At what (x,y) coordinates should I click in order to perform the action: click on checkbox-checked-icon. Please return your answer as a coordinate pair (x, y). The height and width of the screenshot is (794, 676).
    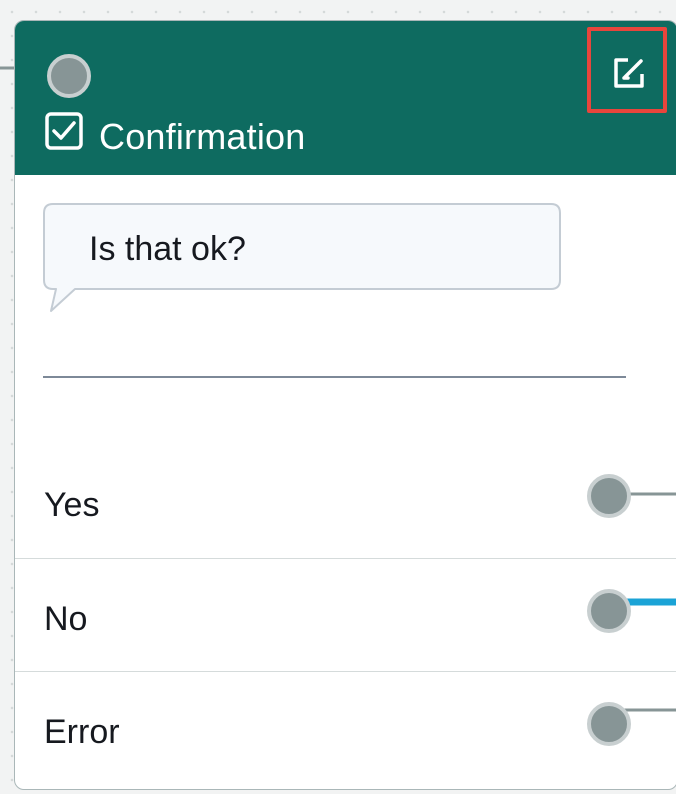
    Looking at the image, I should click on (64, 131).